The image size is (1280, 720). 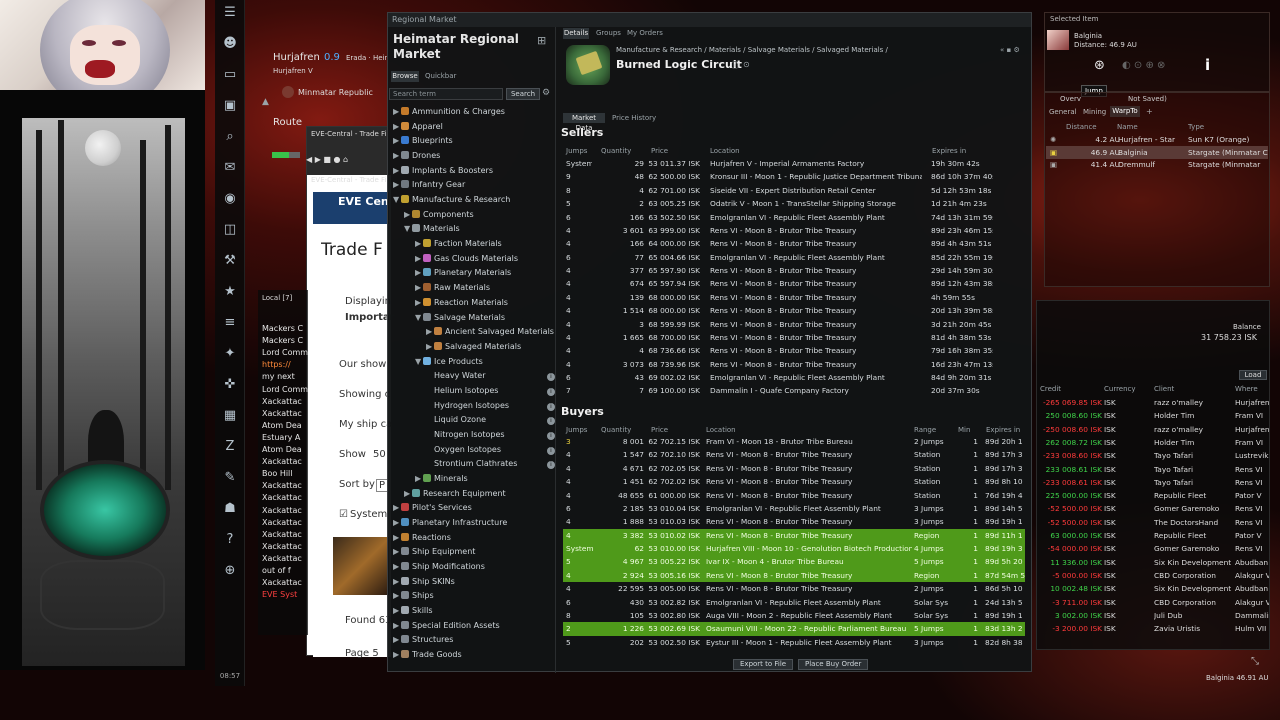 What do you see at coordinates (477, 275) in the screenshot?
I see `market-category: ▶ Planetary Materials` at bounding box center [477, 275].